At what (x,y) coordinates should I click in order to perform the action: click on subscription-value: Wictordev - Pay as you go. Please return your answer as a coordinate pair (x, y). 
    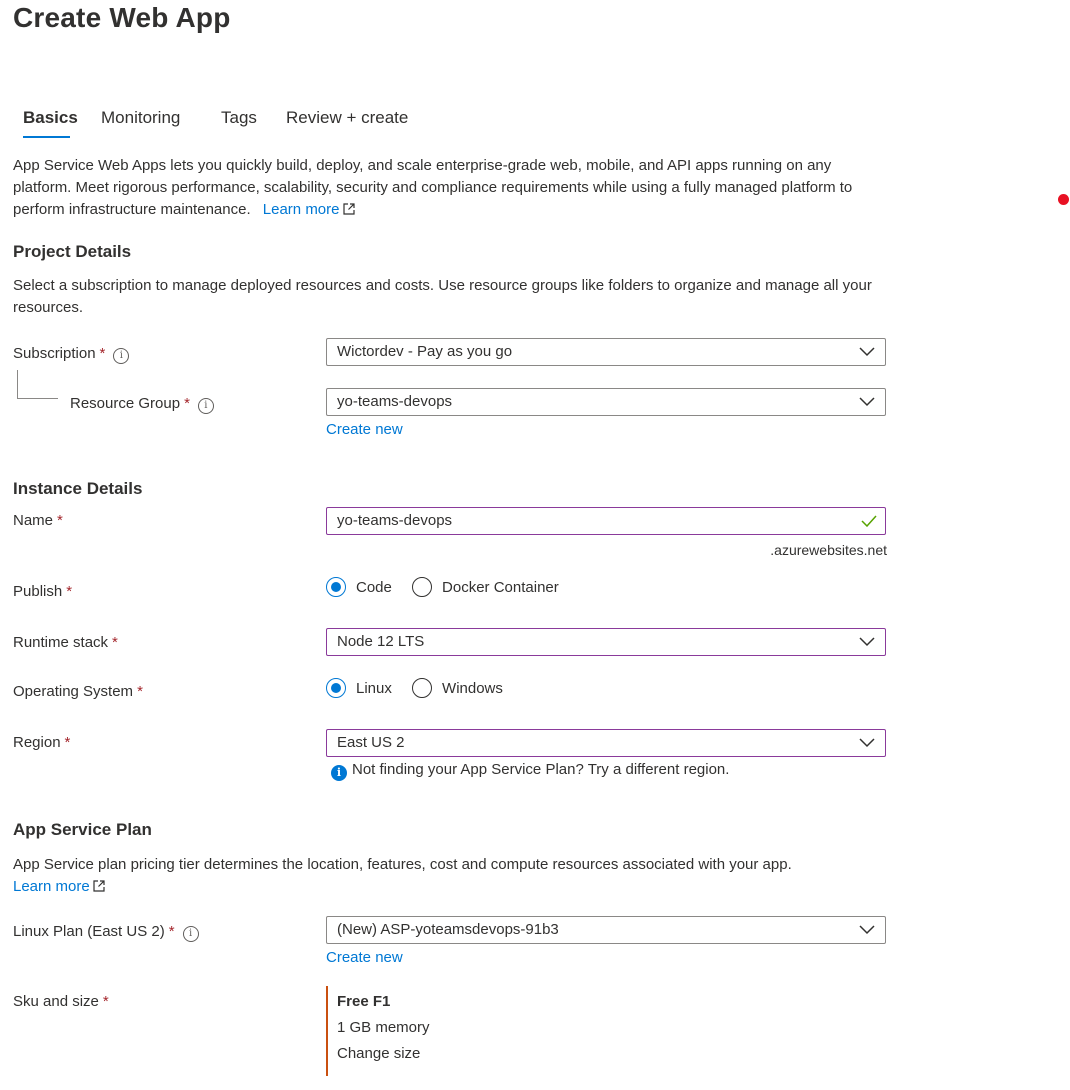
    Looking at the image, I should click on (425, 351).